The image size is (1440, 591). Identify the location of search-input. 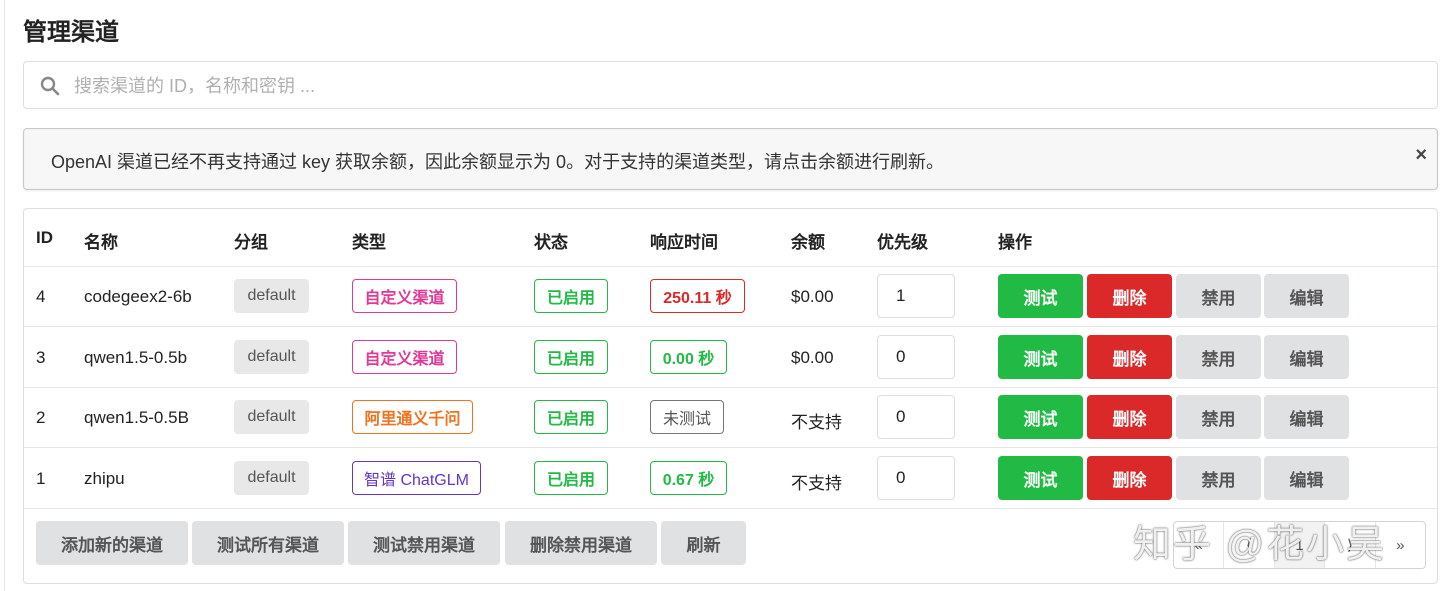
(744, 86).